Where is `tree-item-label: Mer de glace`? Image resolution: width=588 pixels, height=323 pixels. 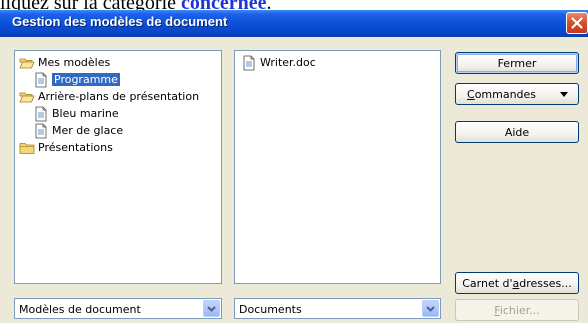
tree-item-label: Mer de glace is located at coordinates (88, 130).